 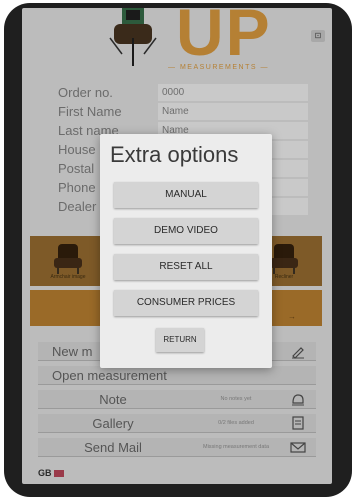 I want to click on form-row-first-name: First Name Name, so click(x=186, y=112).